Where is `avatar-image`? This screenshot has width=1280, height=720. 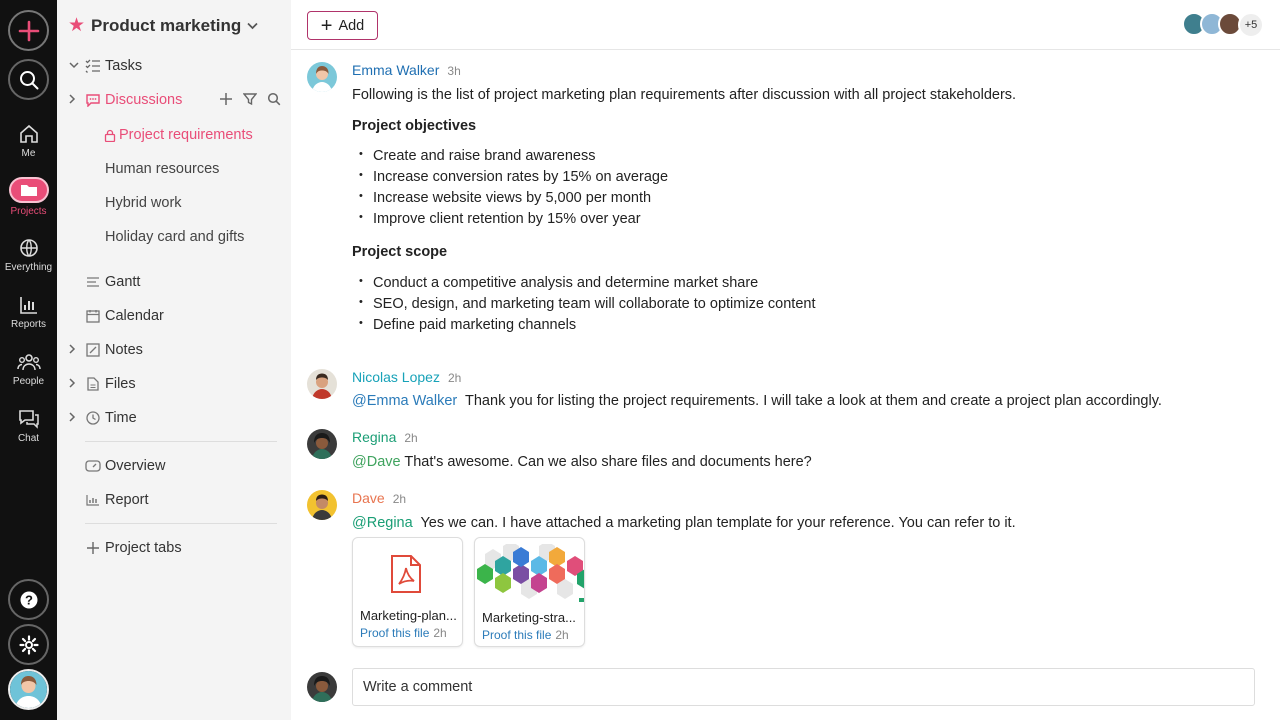 avatar-image is located at coordinates (28, 689).